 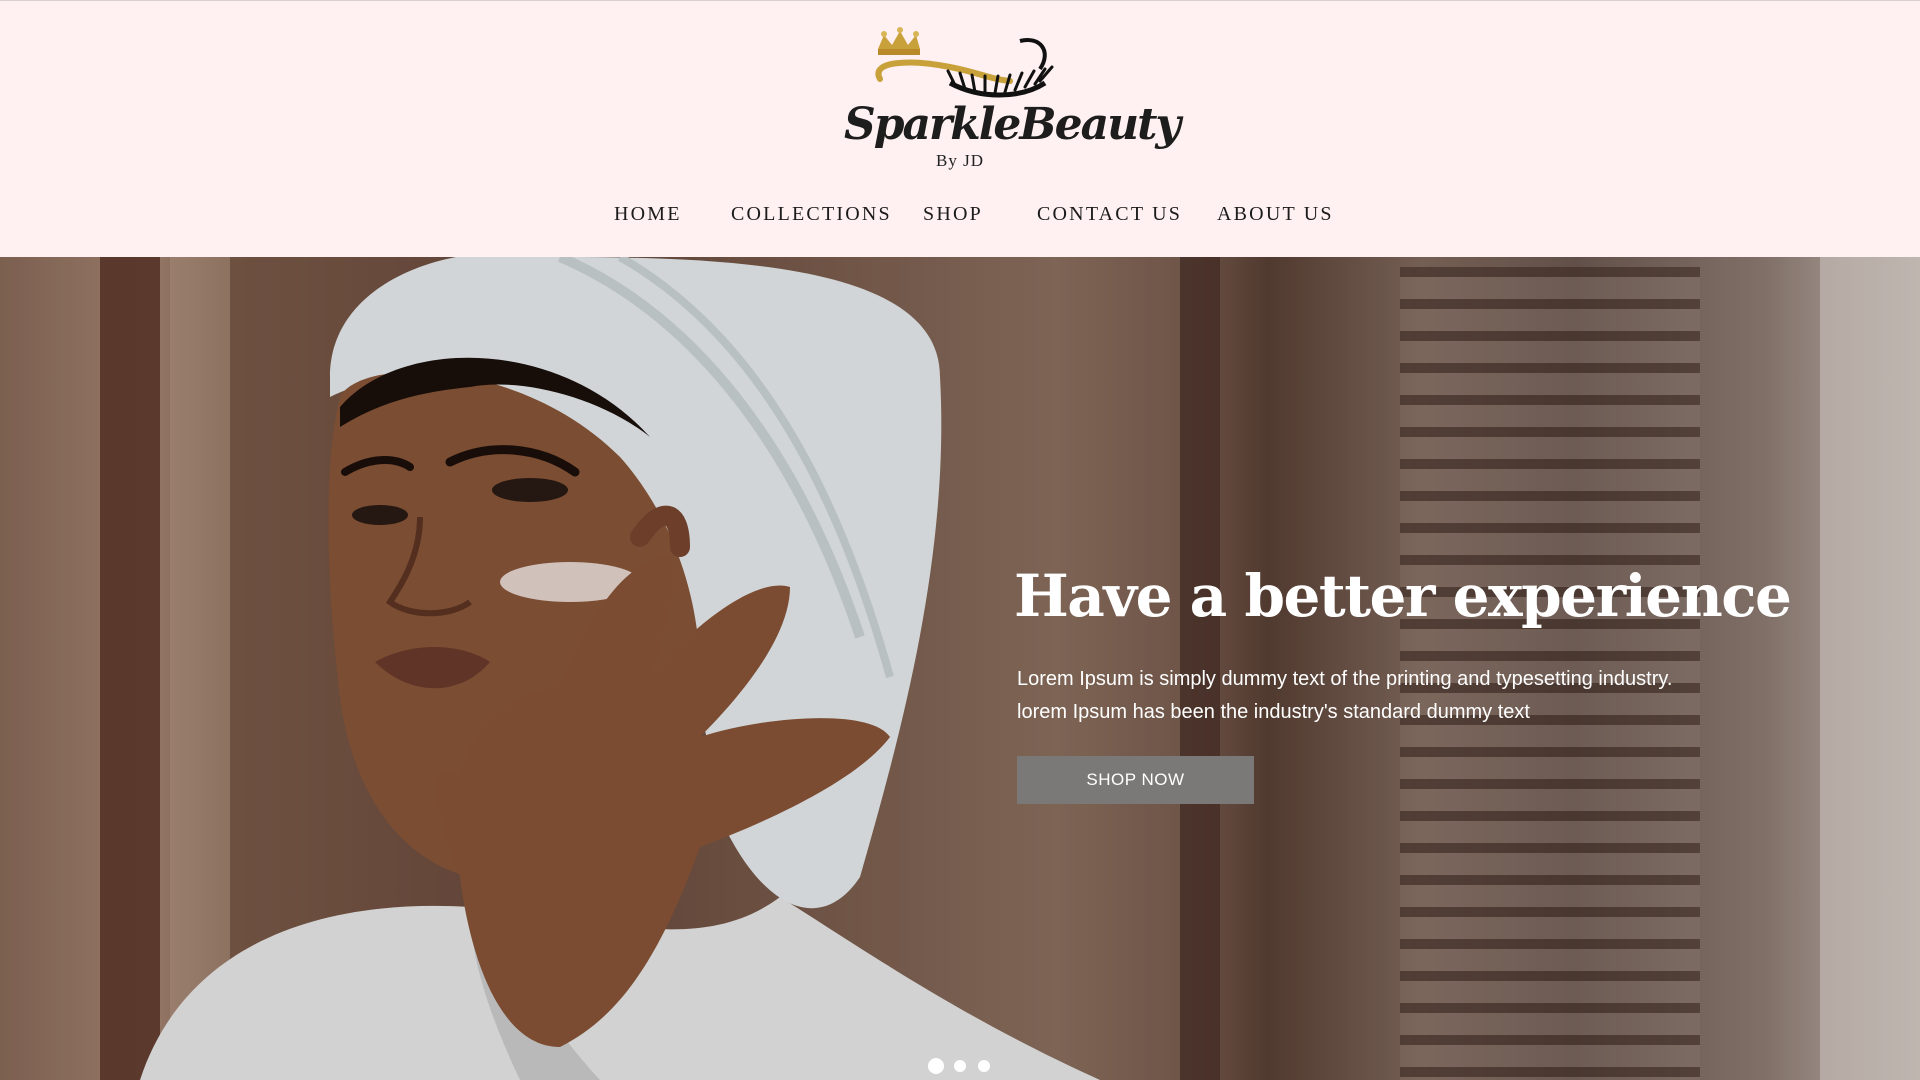 What do you see at coordinates (953, 214) in the screenshot?
I see `nav-item-shop: SHOP` at bounding box center [953, 214].